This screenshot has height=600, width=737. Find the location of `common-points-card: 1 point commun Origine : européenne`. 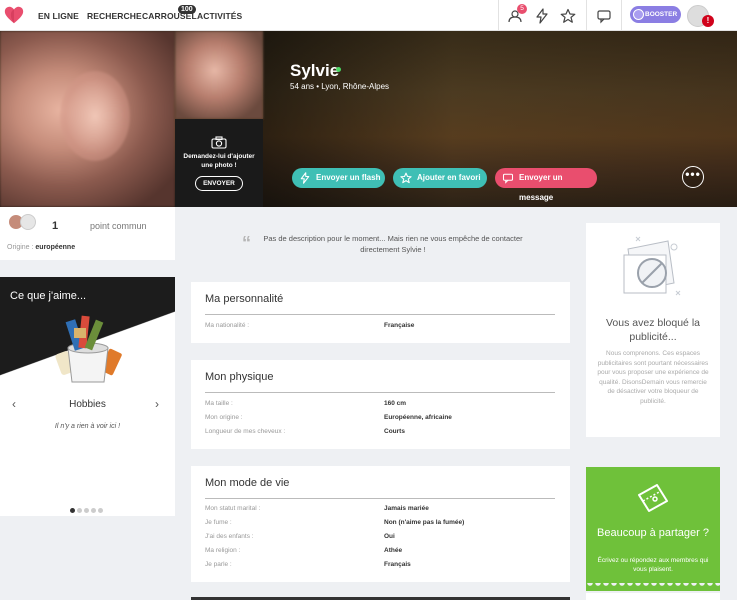

common-points-card: 1 point commun Origine : européenne is located at coordinates (87, 233).